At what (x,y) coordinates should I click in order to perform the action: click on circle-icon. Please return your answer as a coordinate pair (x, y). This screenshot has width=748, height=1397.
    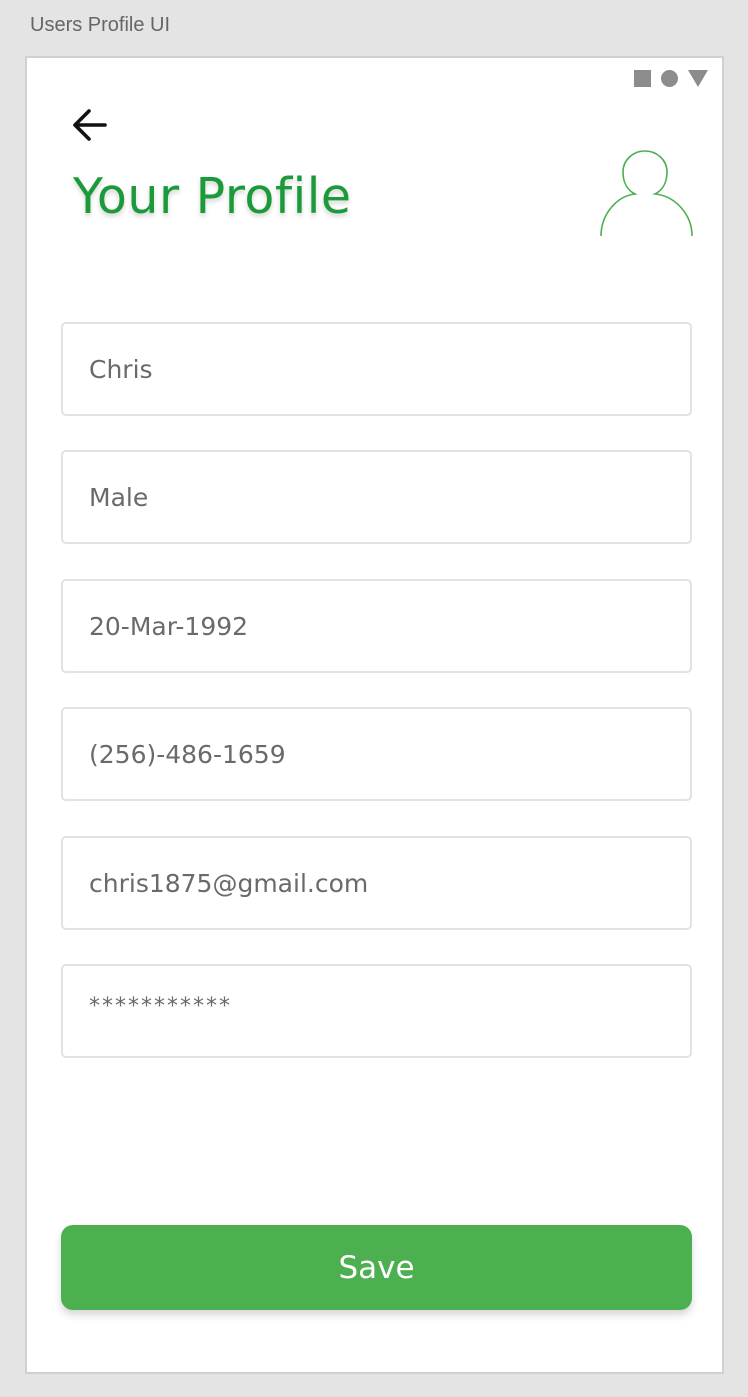
    Looking at the image, I should click on (669, 78).